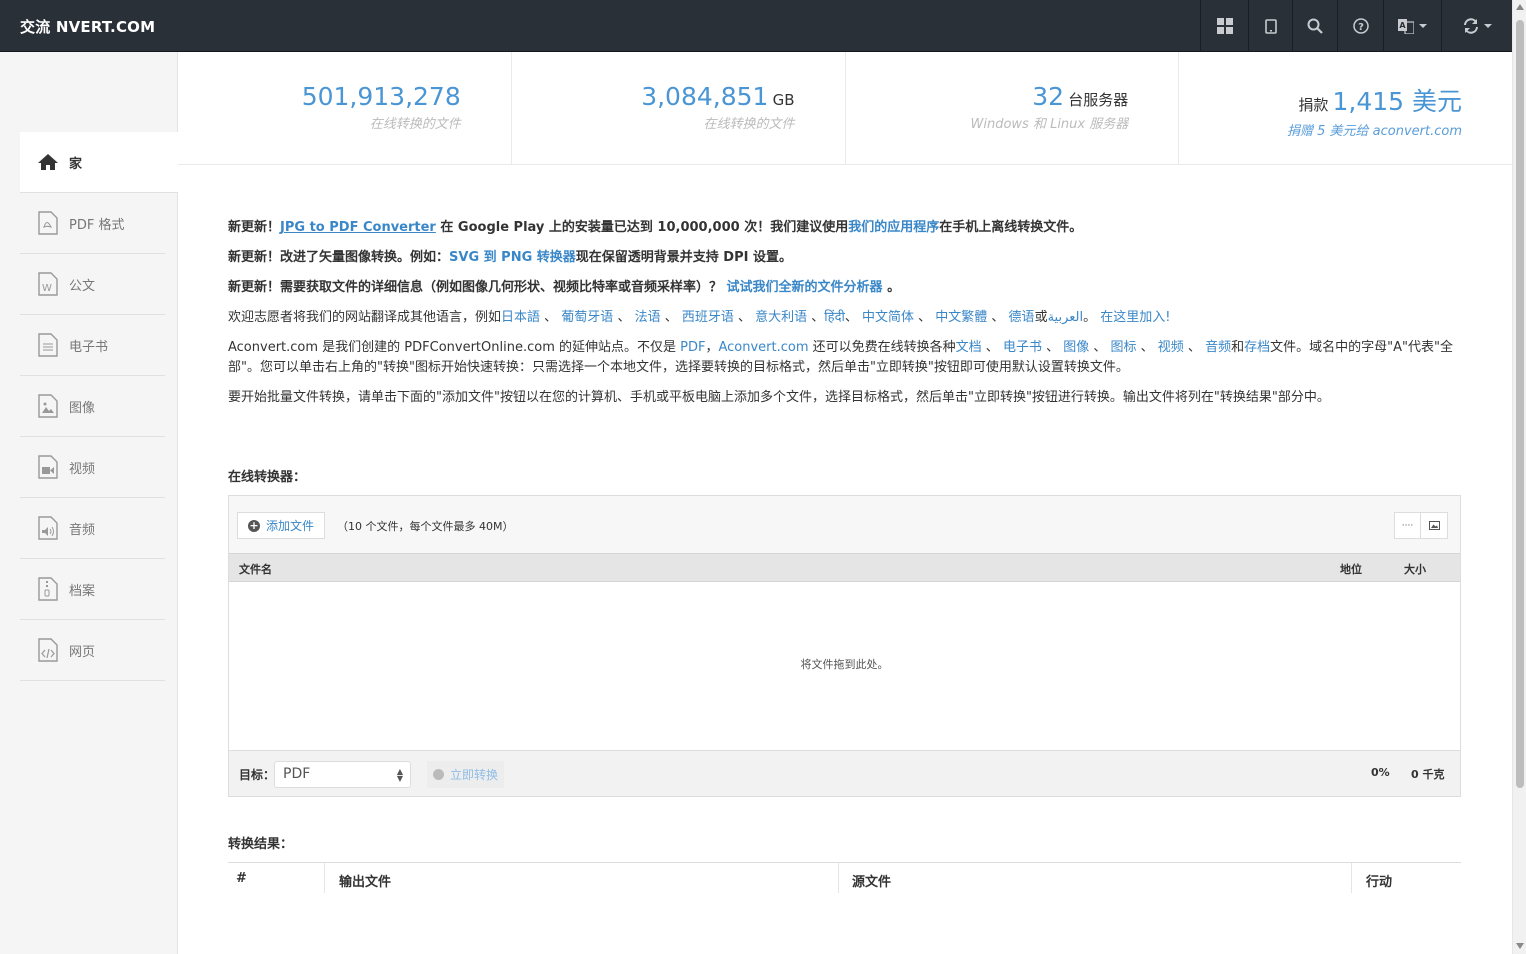  I want to click on file-analyzer-link: 试试我们全新的文件分析器, so click(805, 287).